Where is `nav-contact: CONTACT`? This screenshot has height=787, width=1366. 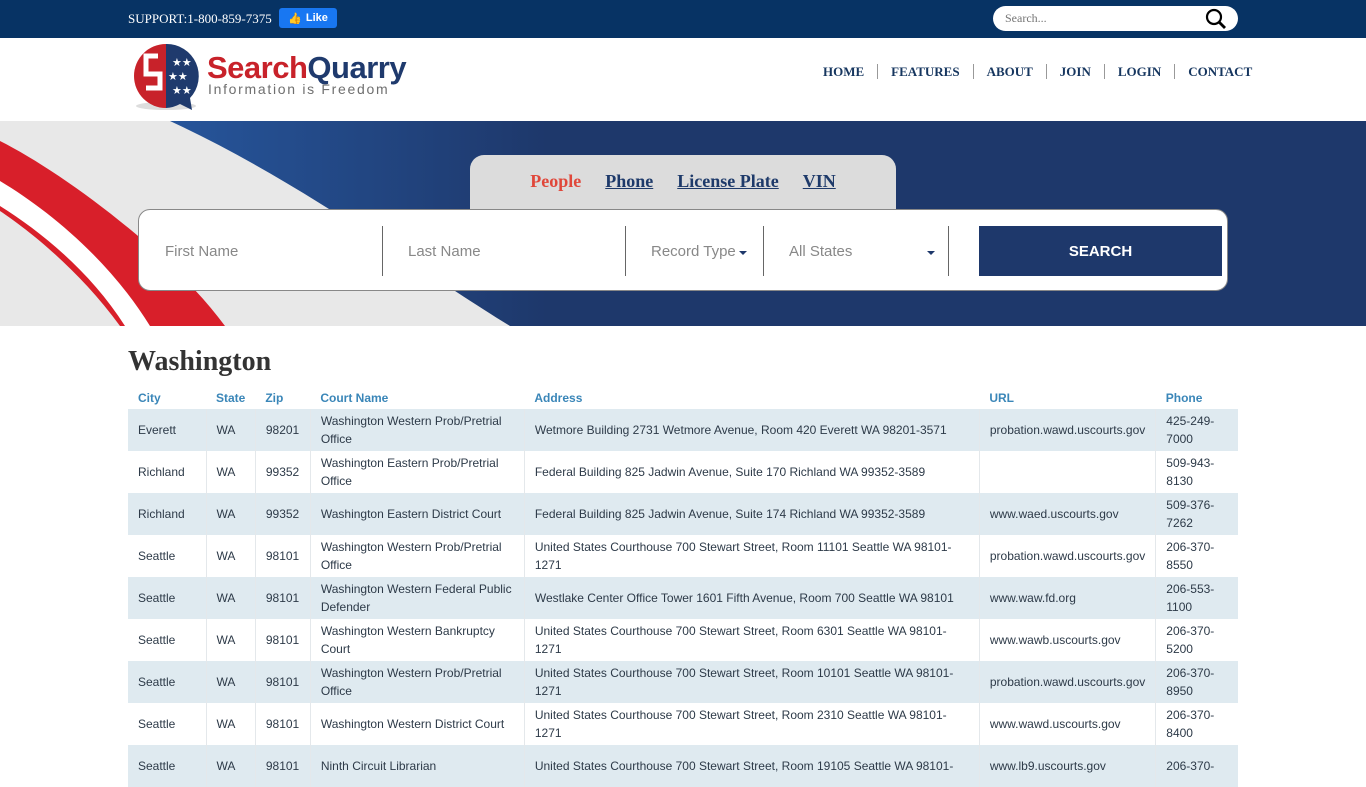 nav-contact: CONTACT is located at coordinates (1213, 71).